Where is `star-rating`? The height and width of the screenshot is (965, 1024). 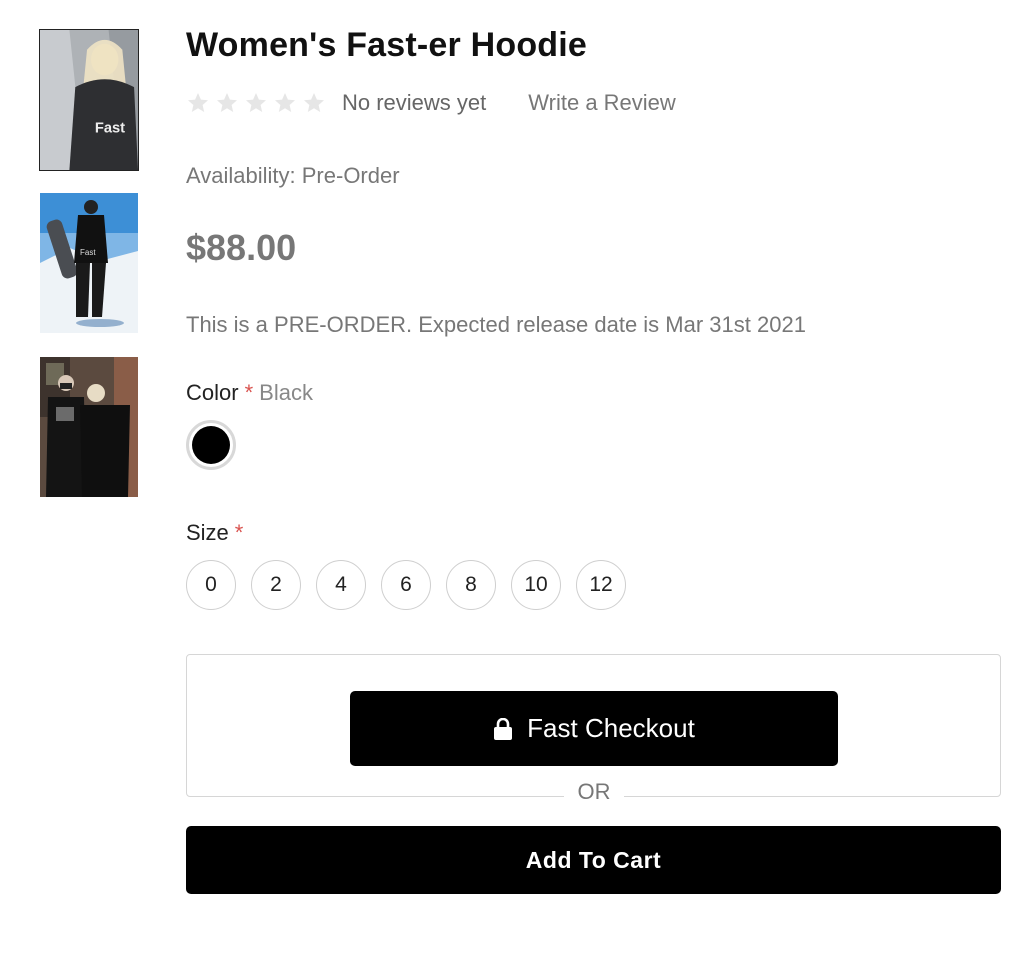
star-rating is located at coordinates (256, 103).